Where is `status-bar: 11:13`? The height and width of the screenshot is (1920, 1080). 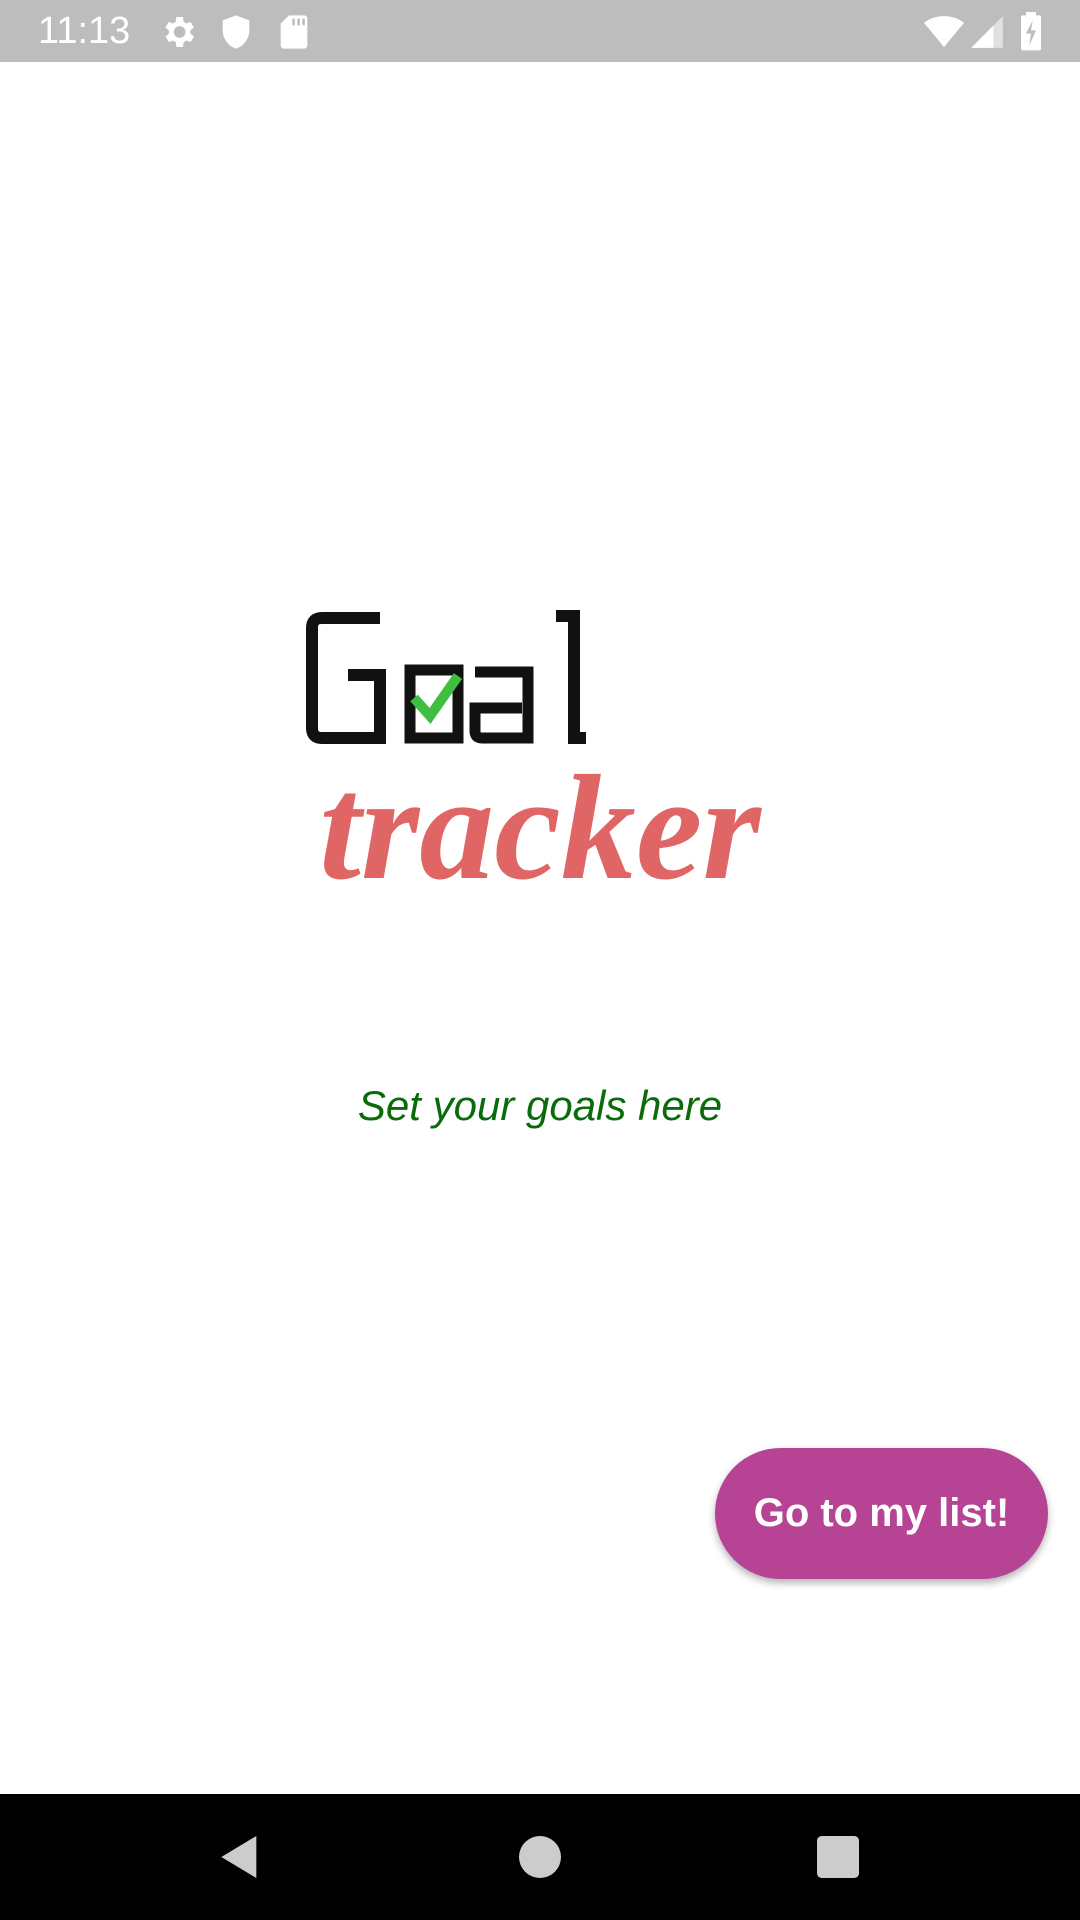 status-bar: 11:13 is located at coordinates (540, 31).